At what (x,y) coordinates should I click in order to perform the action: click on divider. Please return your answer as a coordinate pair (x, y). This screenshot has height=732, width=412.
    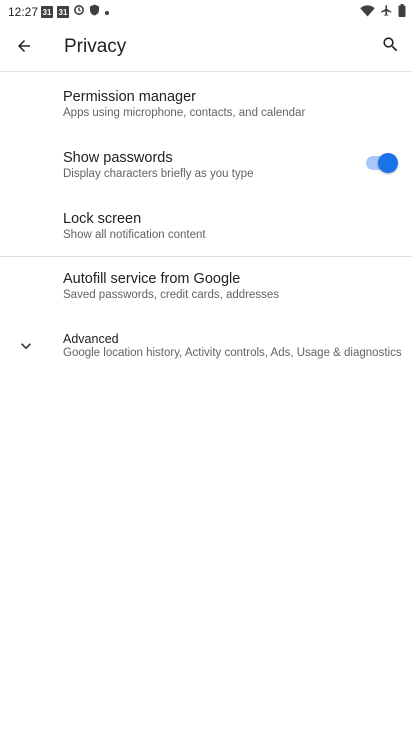
    Looking at the image, I should click on (206, 256).